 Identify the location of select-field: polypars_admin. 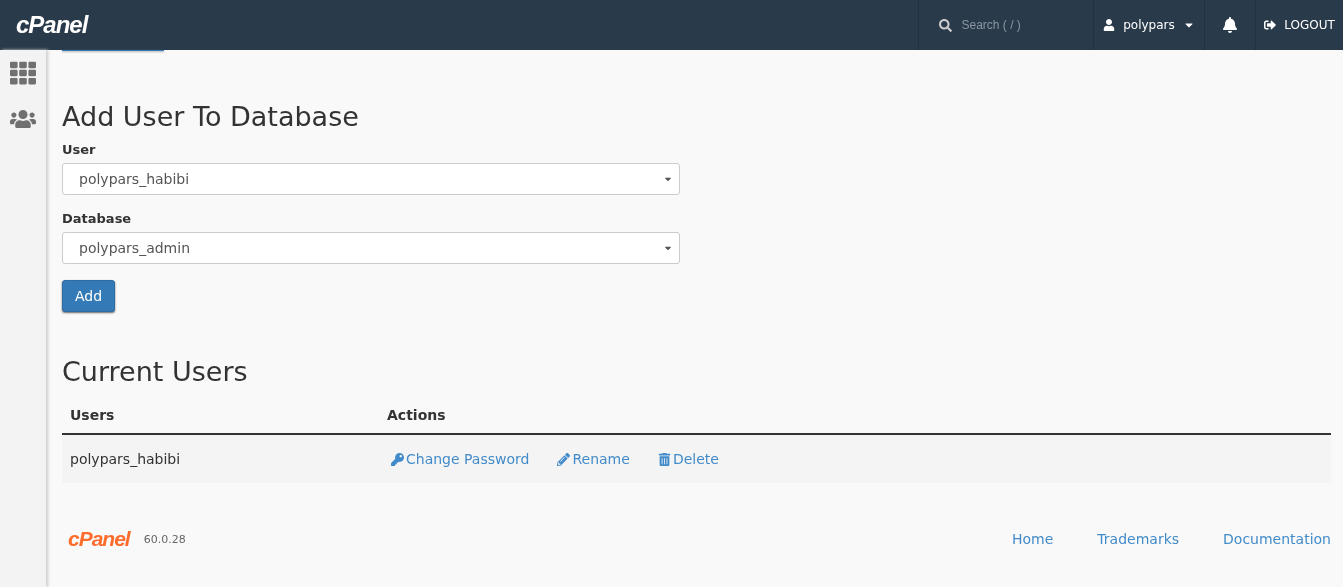
(371, 248).